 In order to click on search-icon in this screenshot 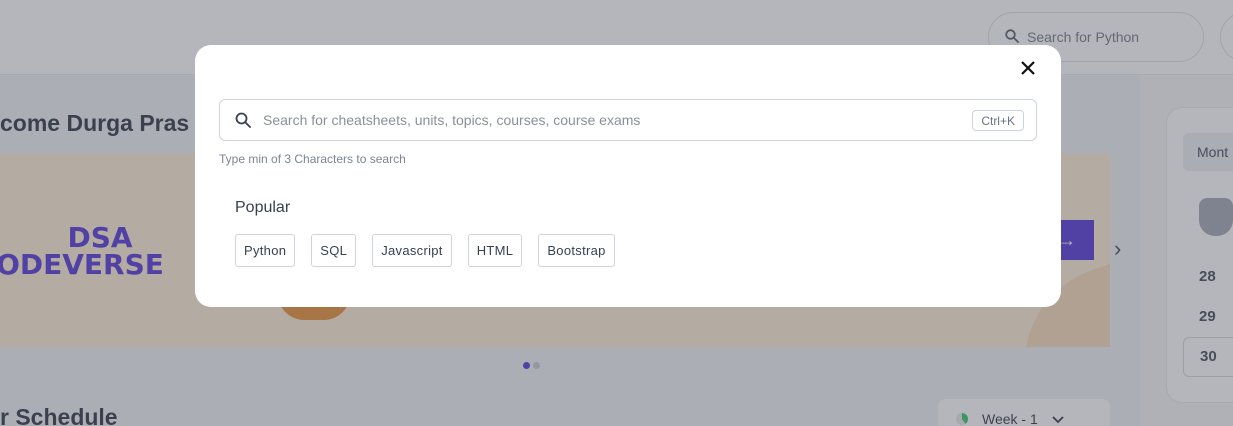, I will do `click(243, 120)`.